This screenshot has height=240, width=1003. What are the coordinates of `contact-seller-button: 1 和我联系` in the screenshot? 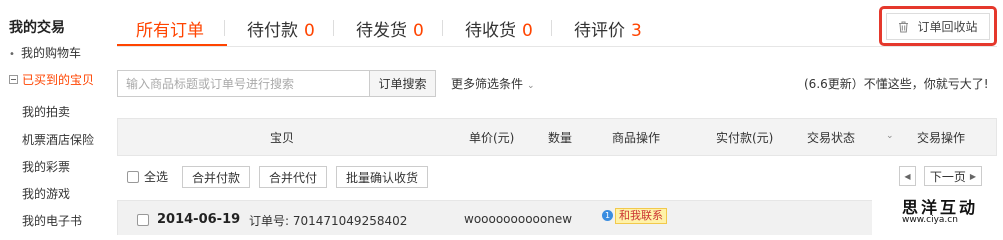 It's located at (634, 216).